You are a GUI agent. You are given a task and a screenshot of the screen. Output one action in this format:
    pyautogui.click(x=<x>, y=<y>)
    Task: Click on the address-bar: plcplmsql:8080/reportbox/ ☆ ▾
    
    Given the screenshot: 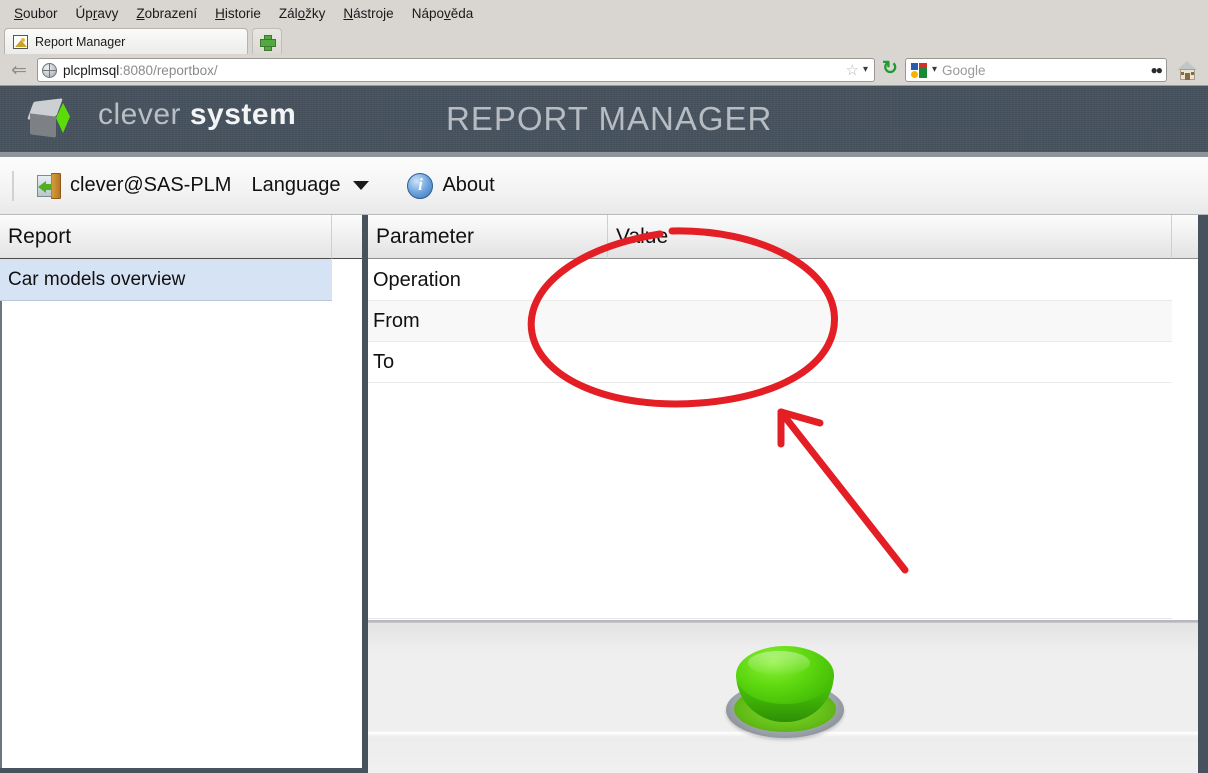 What is the action you would take?
    pyautogui.click(x=456, y=70)
    